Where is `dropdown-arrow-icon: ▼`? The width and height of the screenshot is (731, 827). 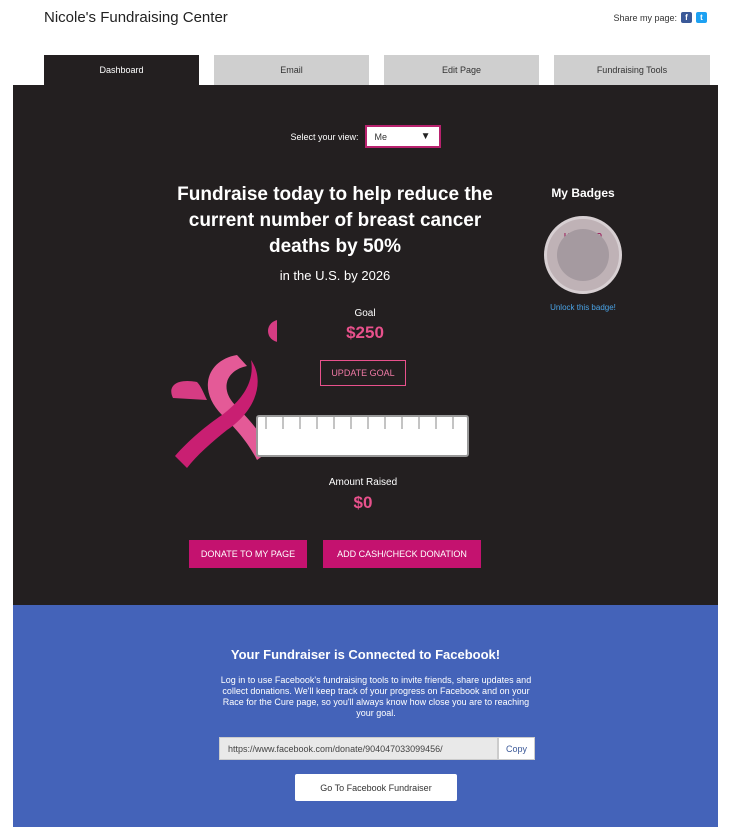 dropdown-arrow-icon: ▼ is located at coordinates (425, 136).